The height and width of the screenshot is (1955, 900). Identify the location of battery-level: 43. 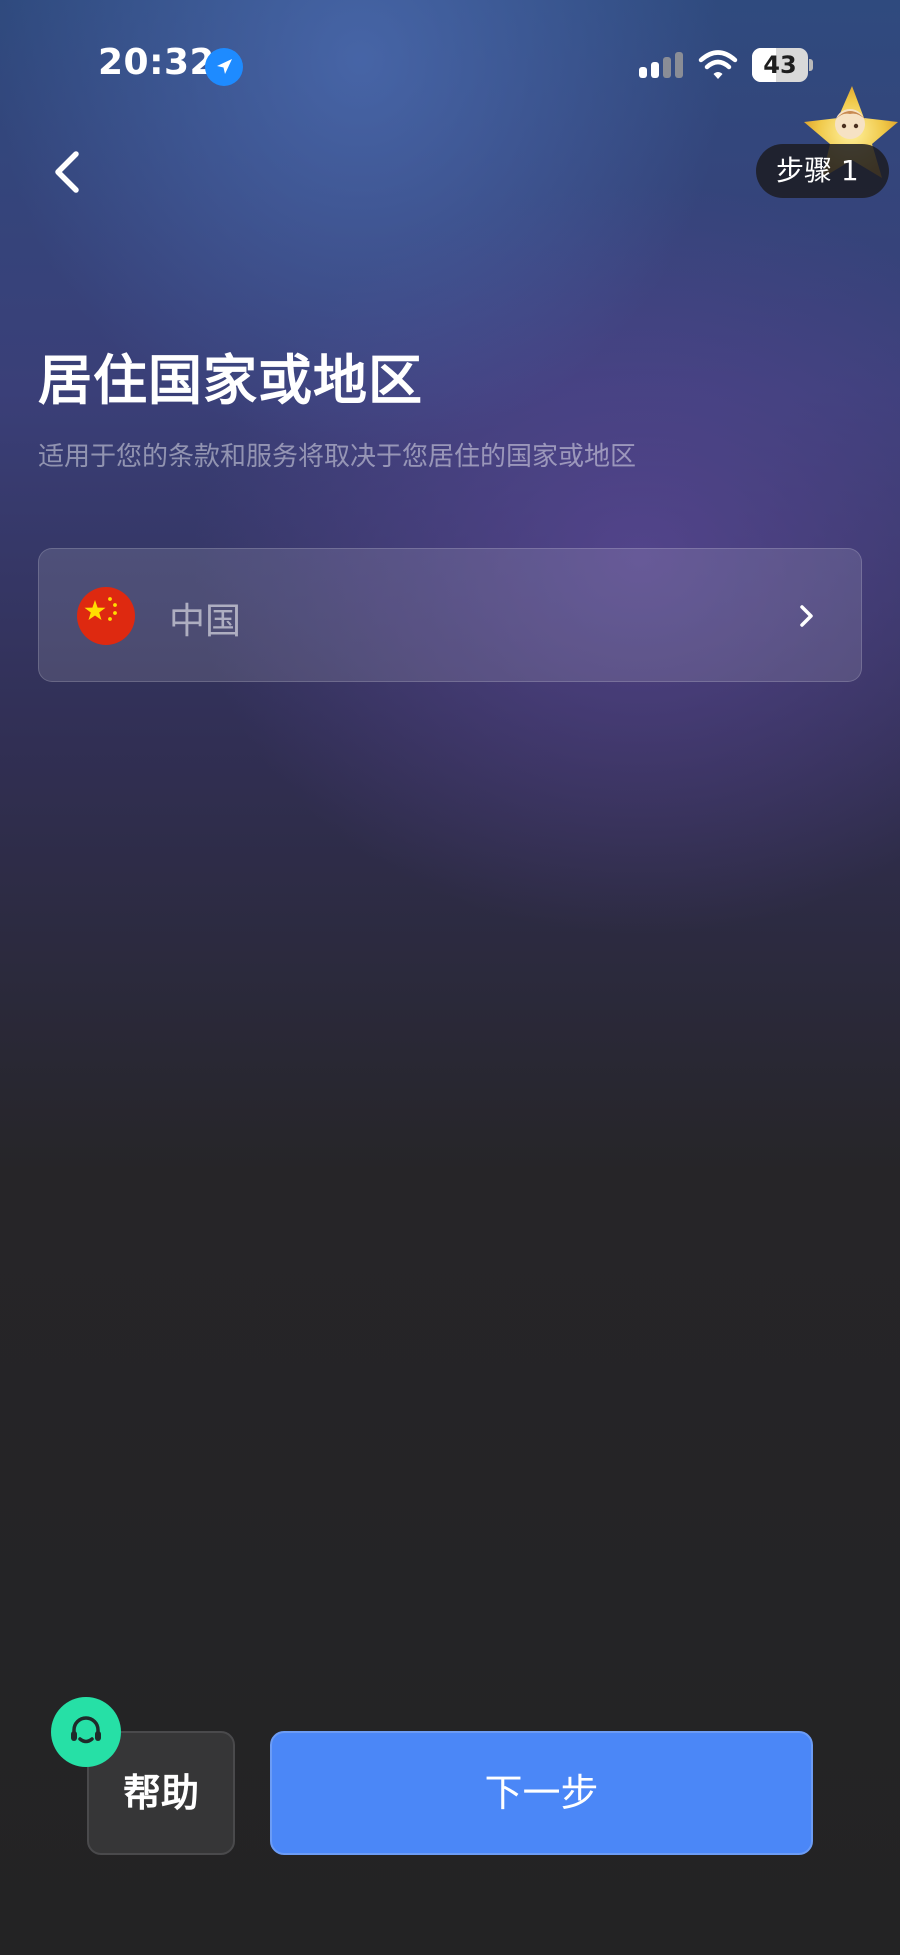
(780, 65).